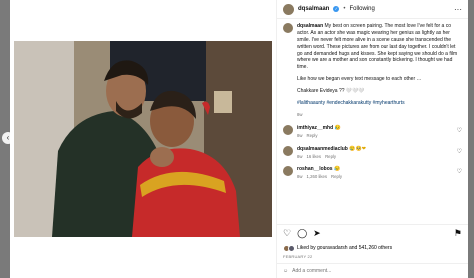 This screenshot has height=278, width=474. I want to click on following-button: Following, so click(361, 9).